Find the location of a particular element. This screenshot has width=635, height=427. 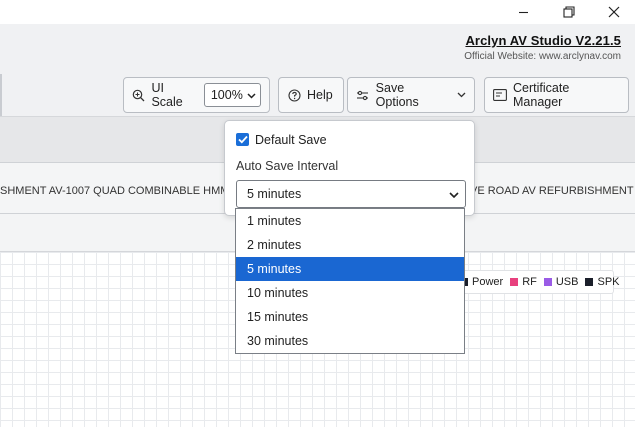

website-text: Official Website: www.arclynav.com is located at coordinates (542, 56).